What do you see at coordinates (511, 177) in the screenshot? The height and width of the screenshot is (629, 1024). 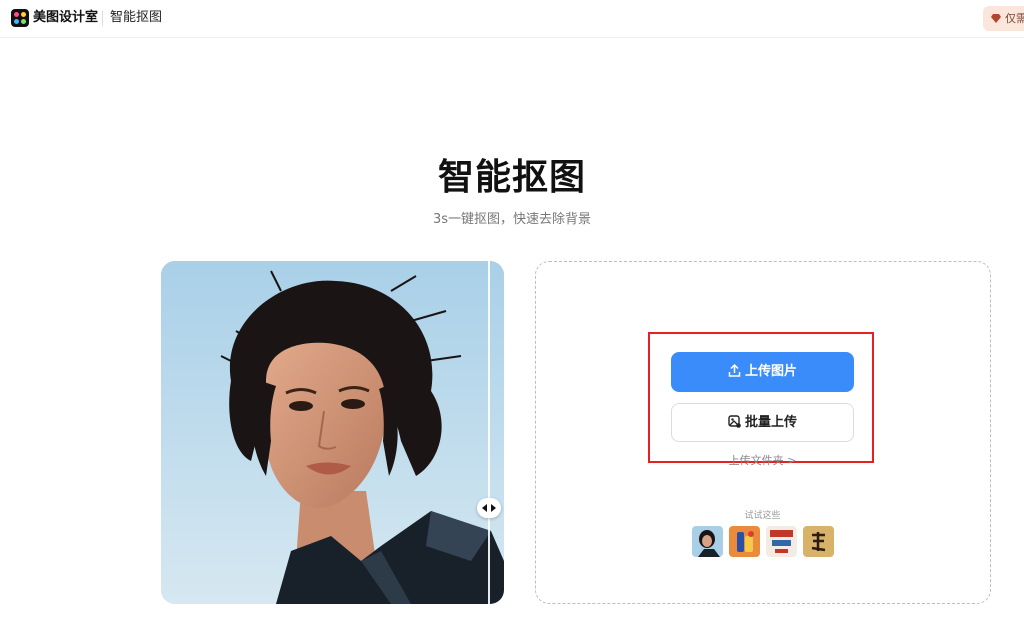 I see `page-title: 智能抠图` at bounding box center [511, 177].